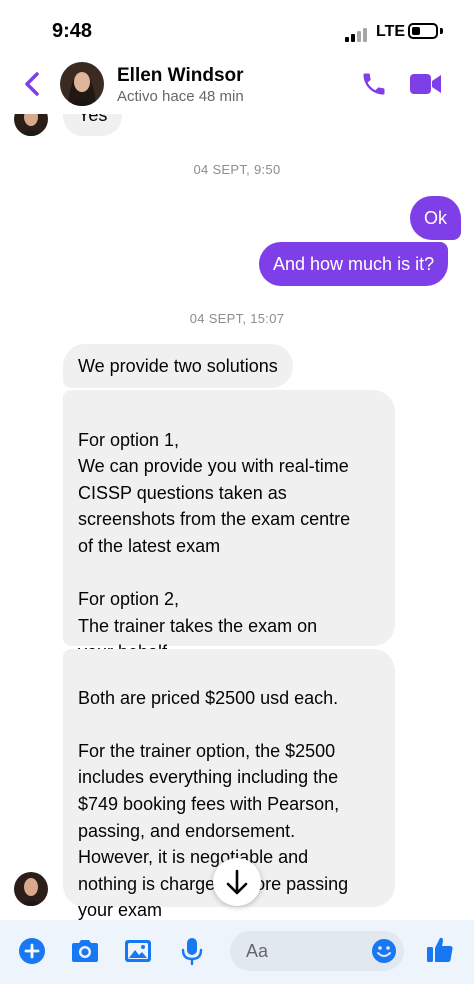  I want to click on like-button, so click(440, 950).